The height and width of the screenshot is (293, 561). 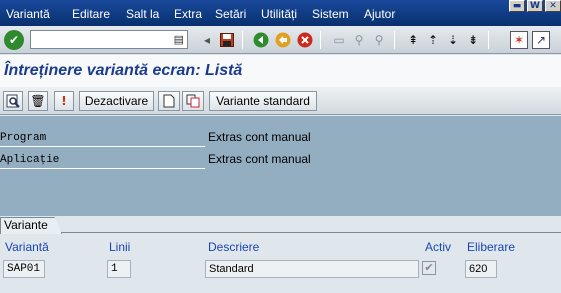 I want to click on command-history-icon: ▤, so click(x=179, y=39).